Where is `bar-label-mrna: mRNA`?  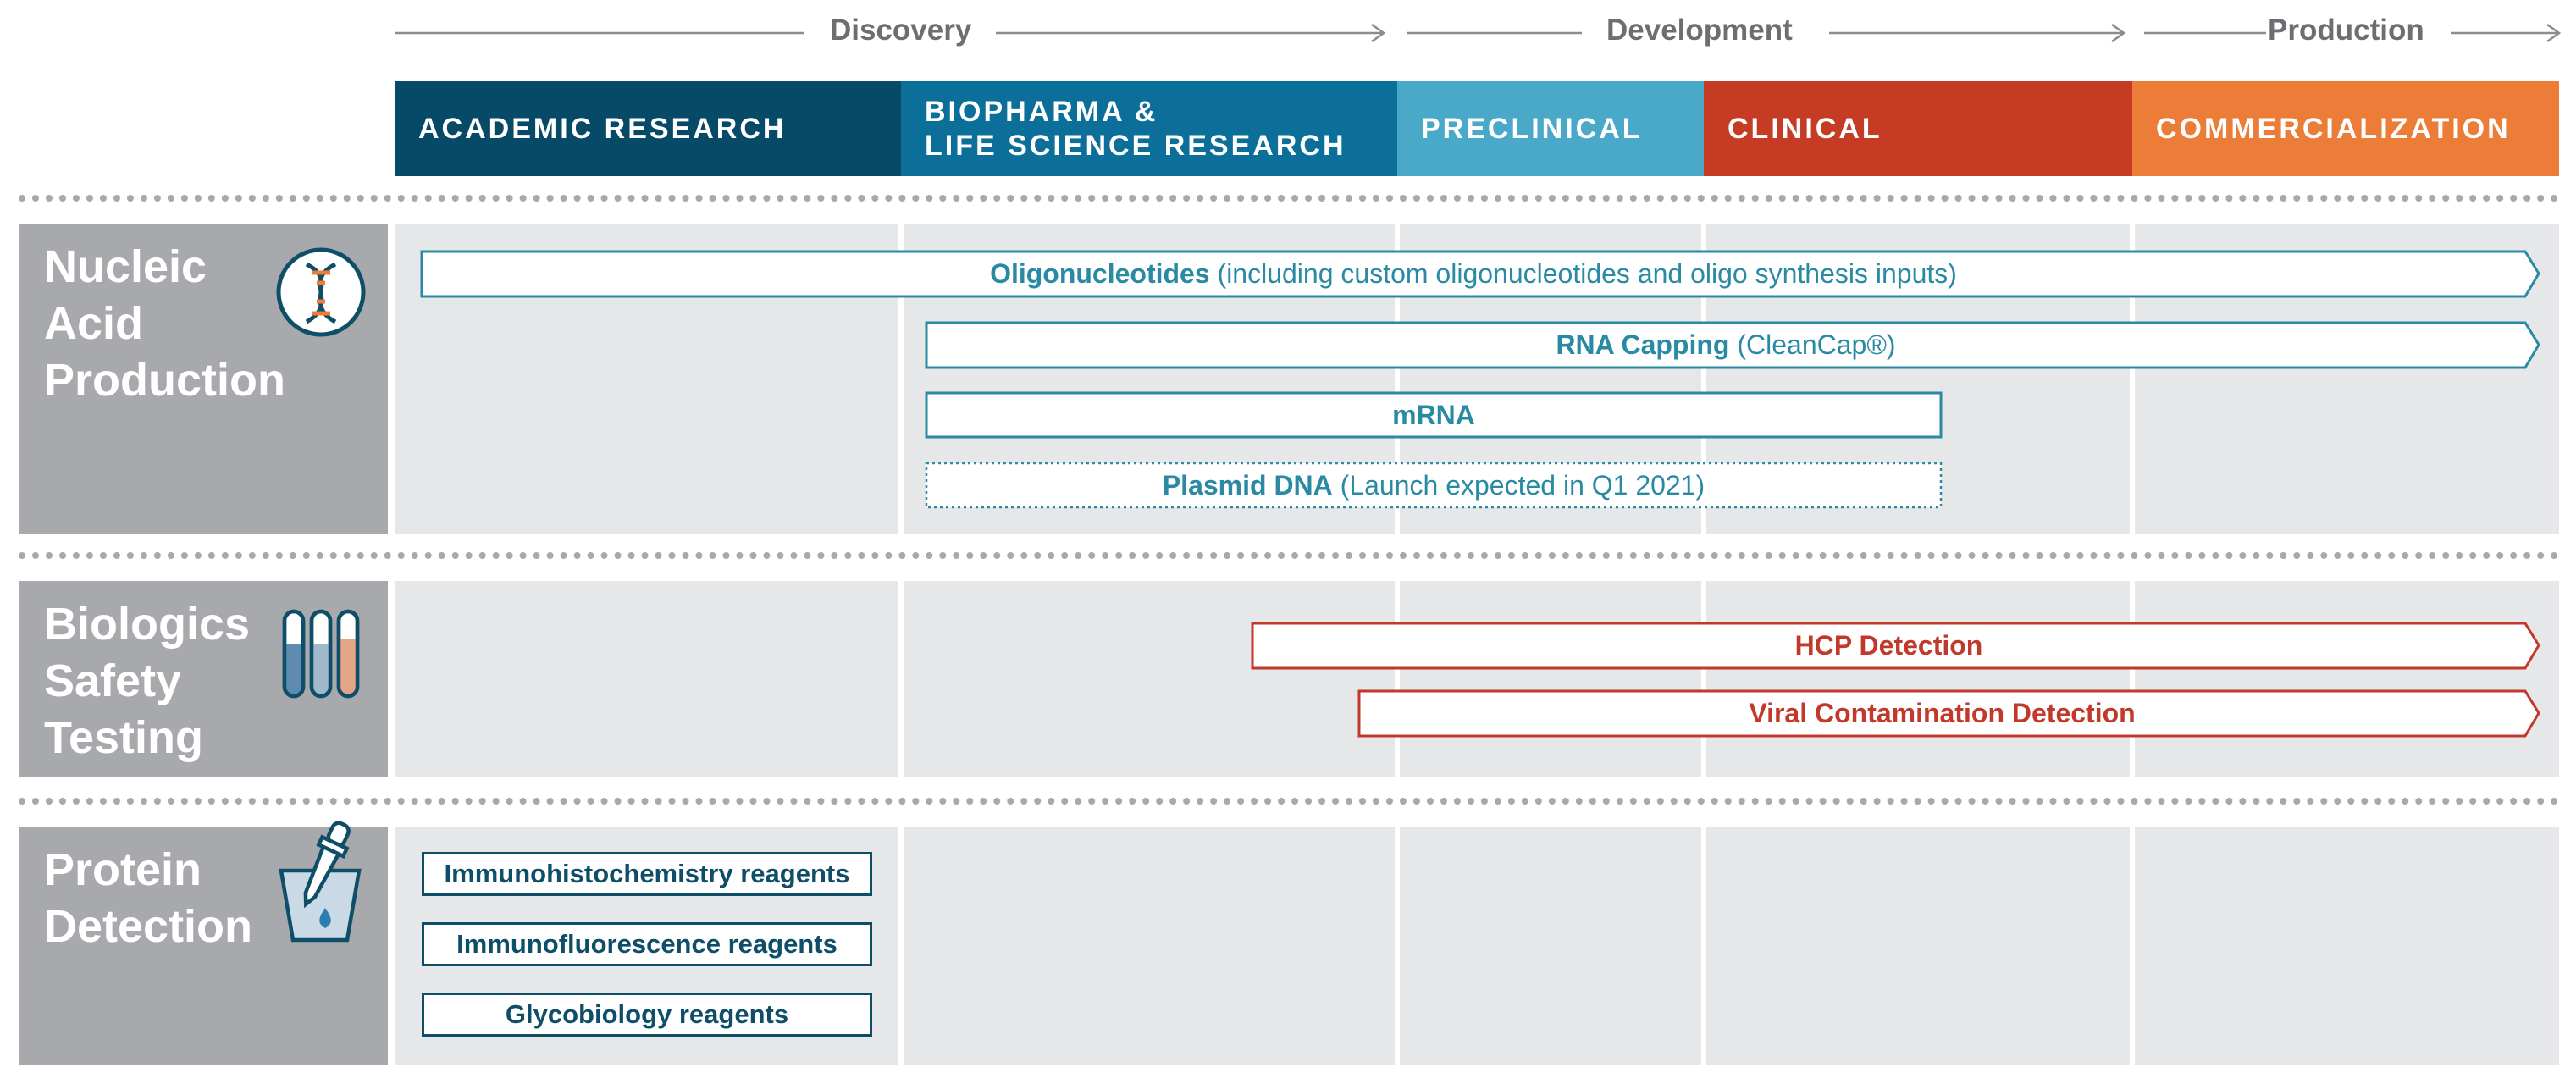 bar-label-mrna: mRNA is located at coordinates (1433, 414).